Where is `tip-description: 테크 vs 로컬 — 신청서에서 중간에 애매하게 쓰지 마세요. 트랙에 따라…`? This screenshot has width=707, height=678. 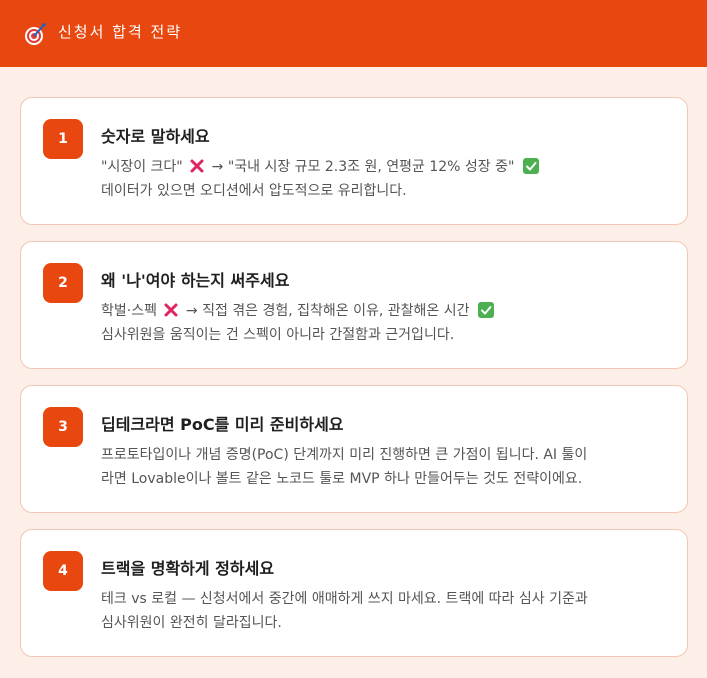
tip-description: 테크 vs 로컬 — 신청서에서 중간에 애매하게 쓰지 마세요. 트랙에 따라… is located at coordinates (391, 611).